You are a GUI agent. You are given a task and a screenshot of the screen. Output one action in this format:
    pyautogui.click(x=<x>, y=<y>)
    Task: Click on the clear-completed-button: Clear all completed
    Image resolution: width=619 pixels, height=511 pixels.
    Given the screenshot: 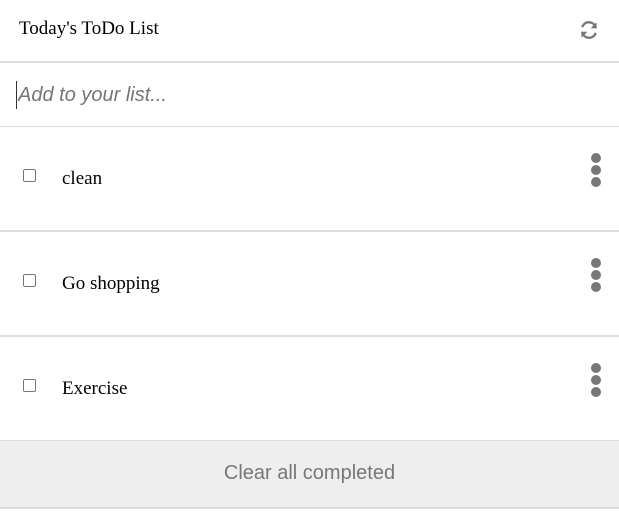 What is the action you would take?
    pyautogui.click(x=309, y=475)
    